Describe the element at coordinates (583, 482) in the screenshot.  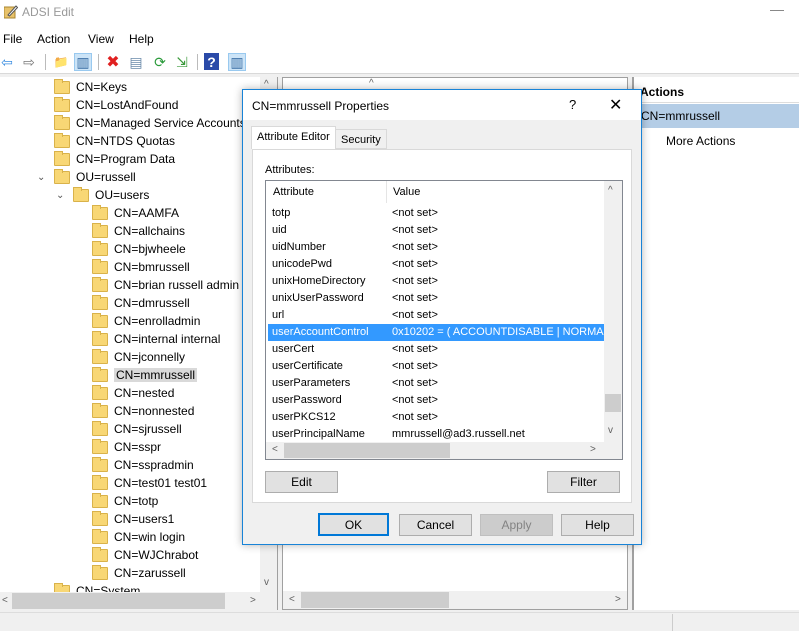
I see `filter-button: Filter` at that location.